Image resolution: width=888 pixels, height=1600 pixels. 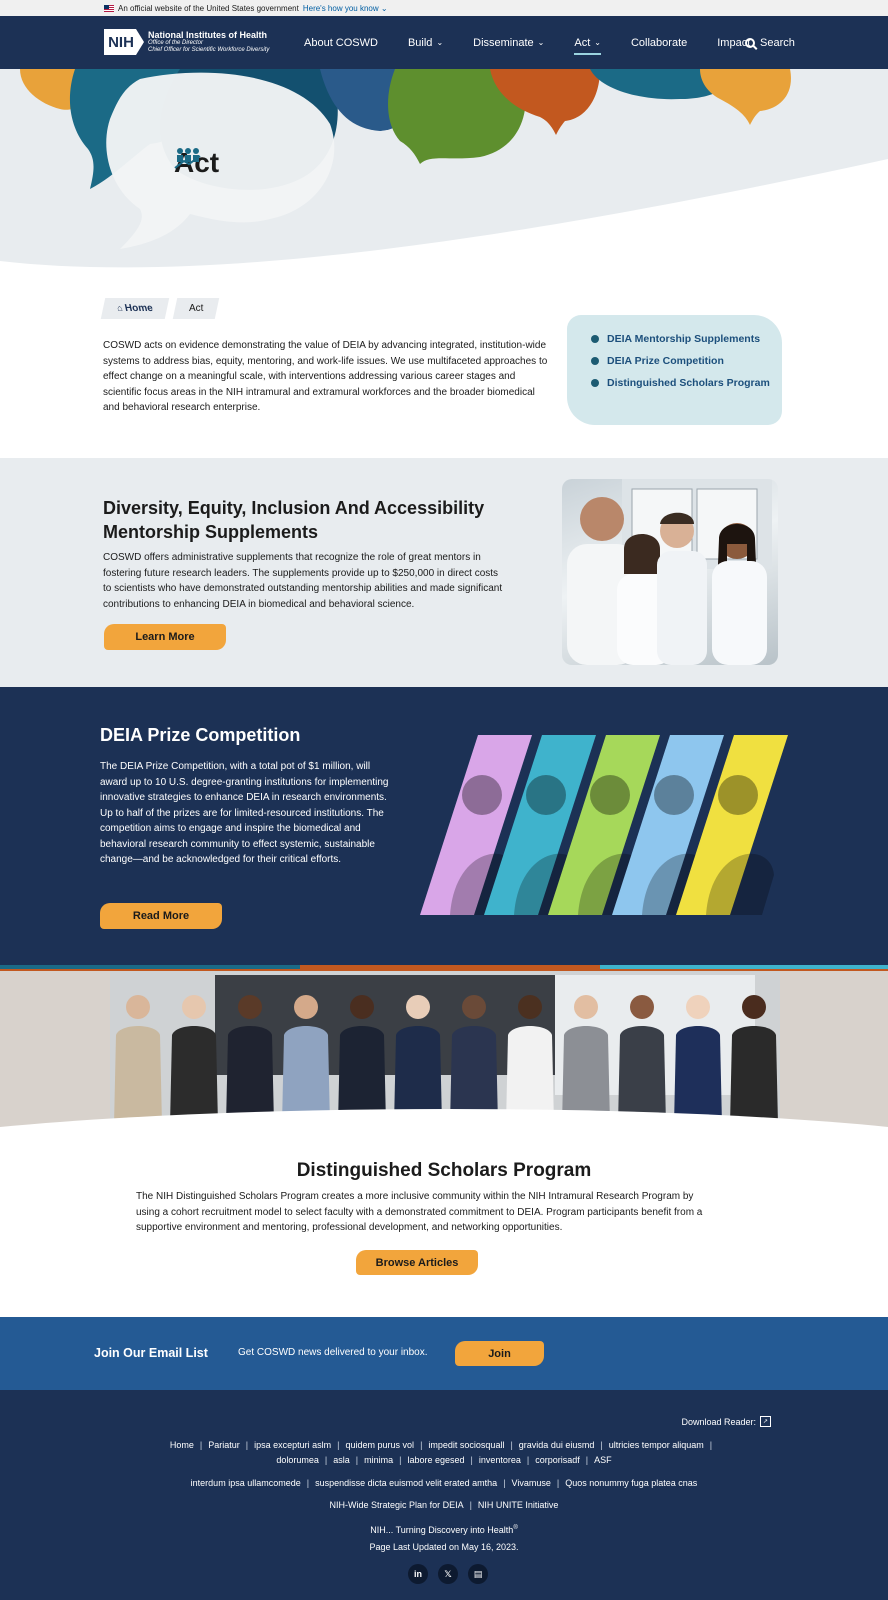 What do you see at coordinates (224, 1445) in the screenshot?
I see `footer-link: Pariatur` at bounding box center [224, 1445].